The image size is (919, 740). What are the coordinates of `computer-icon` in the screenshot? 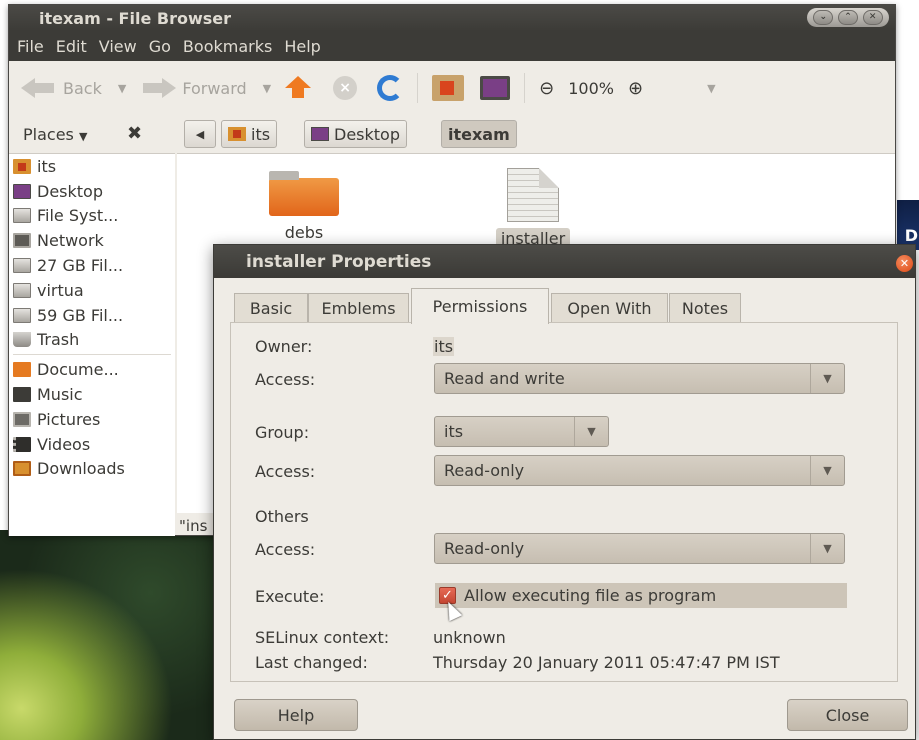 It's located at (495, 88).